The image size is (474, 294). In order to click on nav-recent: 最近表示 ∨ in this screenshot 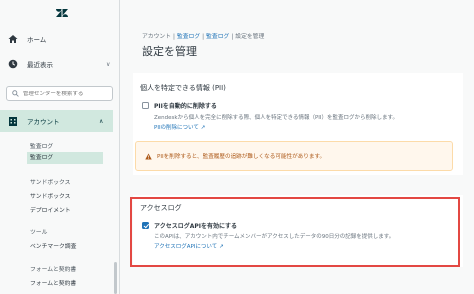, I will do `click(63, 64)`.